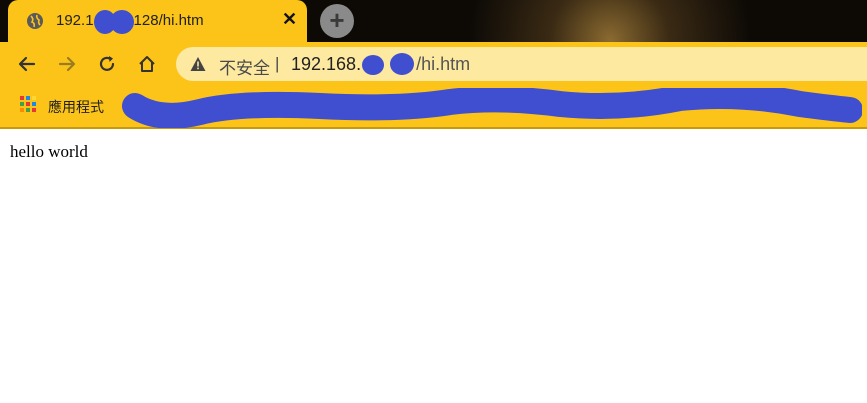 This screenshot has width=867, height=403. I want to click on reload-button, so click(107, 64).